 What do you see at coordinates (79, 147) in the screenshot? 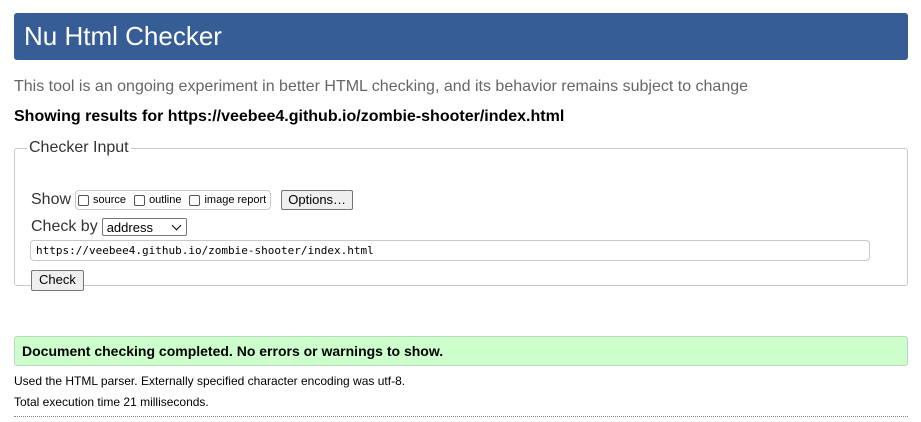
I see `checker-input-legend: Checker Input` at bounding box center [79, 147].